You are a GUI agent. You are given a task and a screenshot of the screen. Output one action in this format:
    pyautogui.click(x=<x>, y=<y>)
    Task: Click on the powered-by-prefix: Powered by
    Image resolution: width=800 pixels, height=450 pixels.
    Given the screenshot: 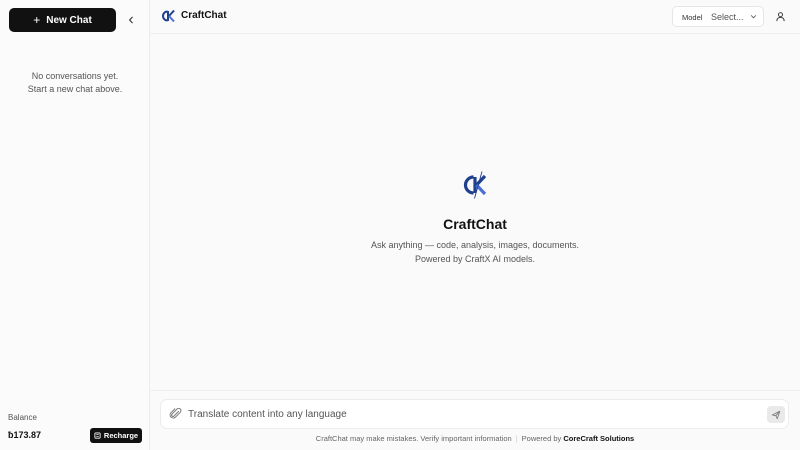 What is the action you would take?
    pyautogui.click(x=541, y=438)
    